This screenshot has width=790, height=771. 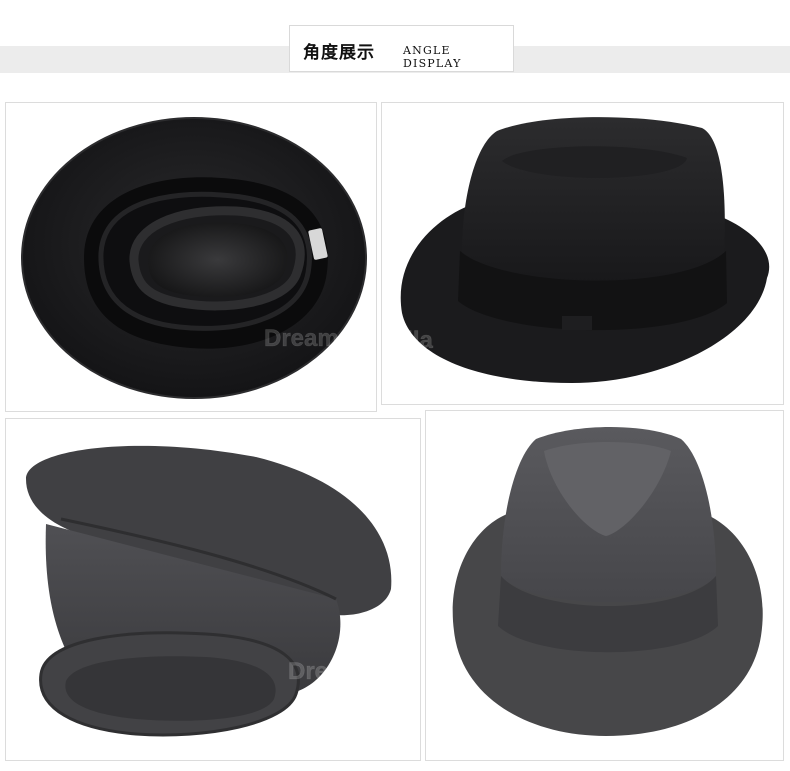 I want to click on section-title-box: 角度展示 ANGLE DISPLAY, so click(x=401, y=48).